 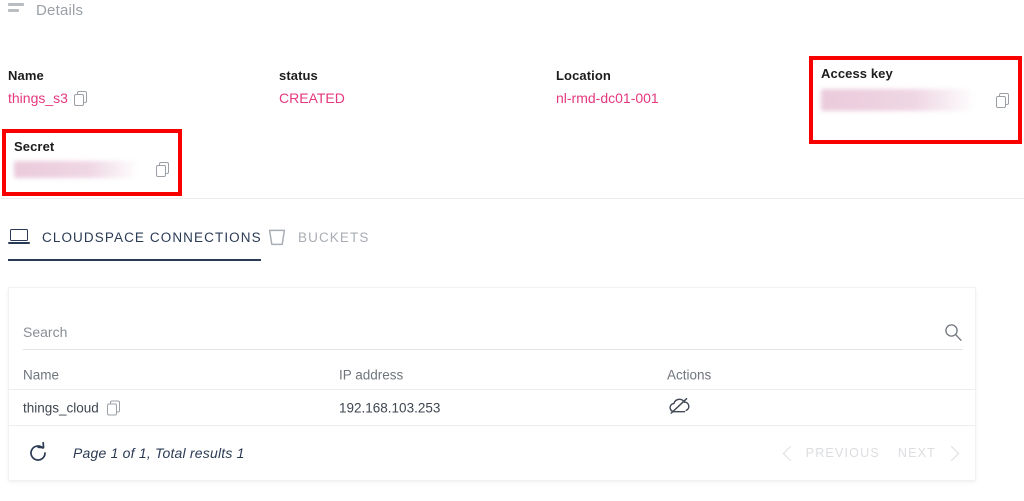 What do you see at coordinates (390, 407) in the screenshot?
I see `cell-ip-address: 192.168.103.253` at bounding box center [390, 407].